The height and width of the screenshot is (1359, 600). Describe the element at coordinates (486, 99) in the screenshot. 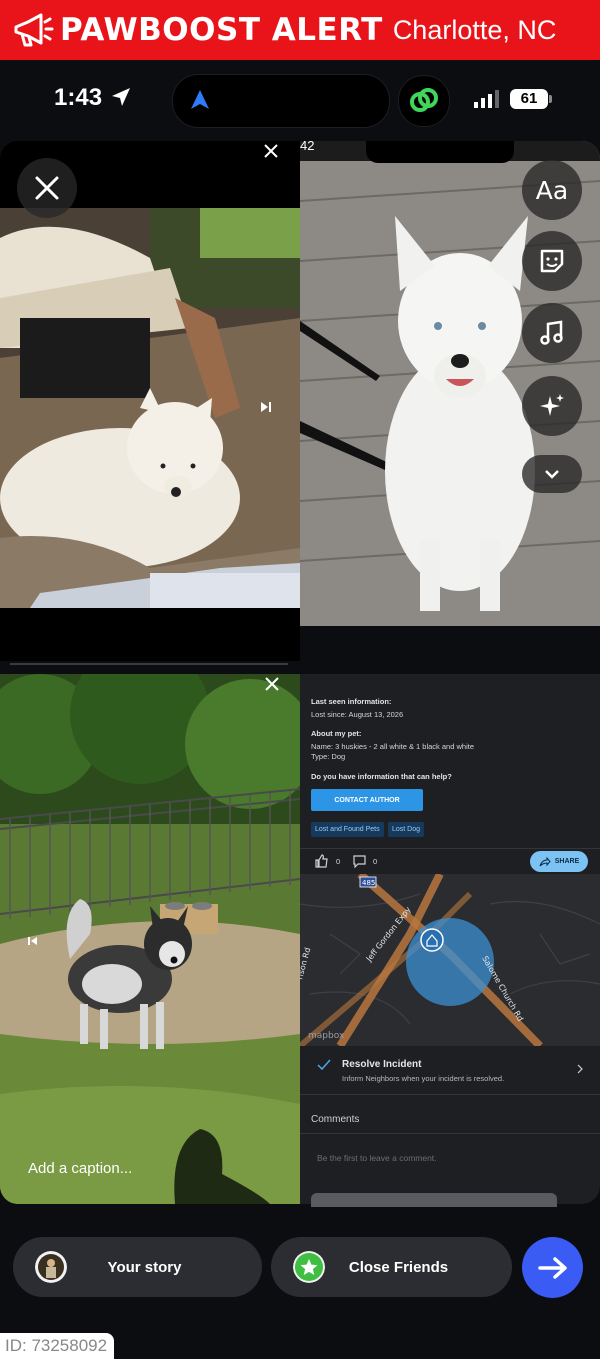

I see `signal-icon` at that location.